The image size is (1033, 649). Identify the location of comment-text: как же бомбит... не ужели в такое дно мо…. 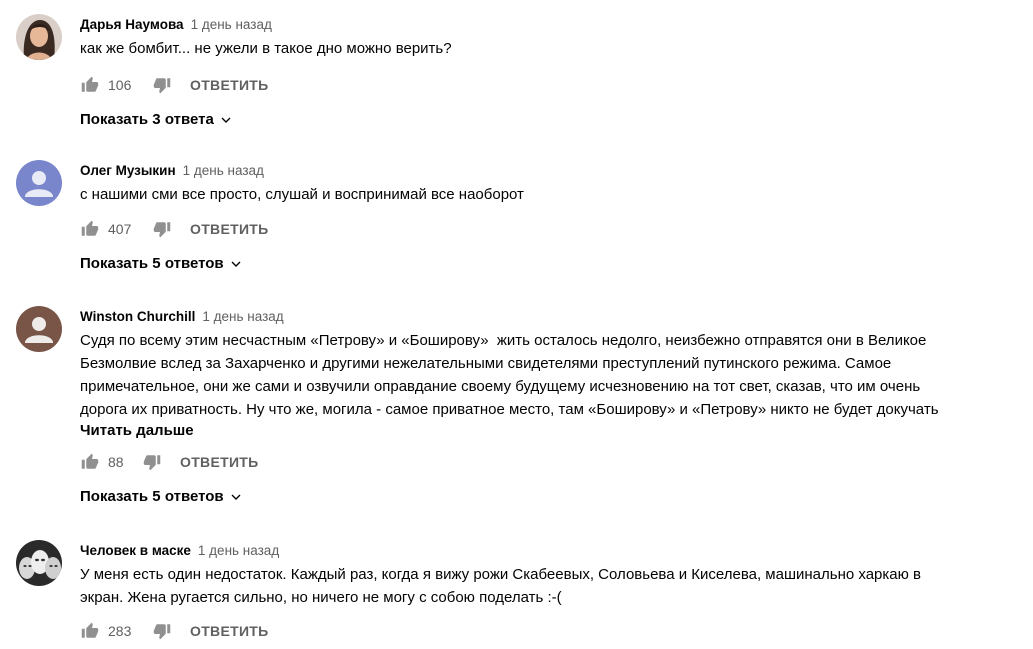
(266, 48).